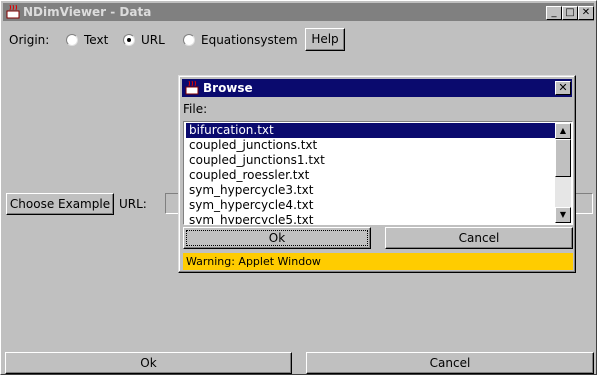 The width and height of the screenshot is (597, 375). What do you see at coordinates (563, 88) in the screenshot?
I see `close-icon: ✕` at bounding box center [563, 88].